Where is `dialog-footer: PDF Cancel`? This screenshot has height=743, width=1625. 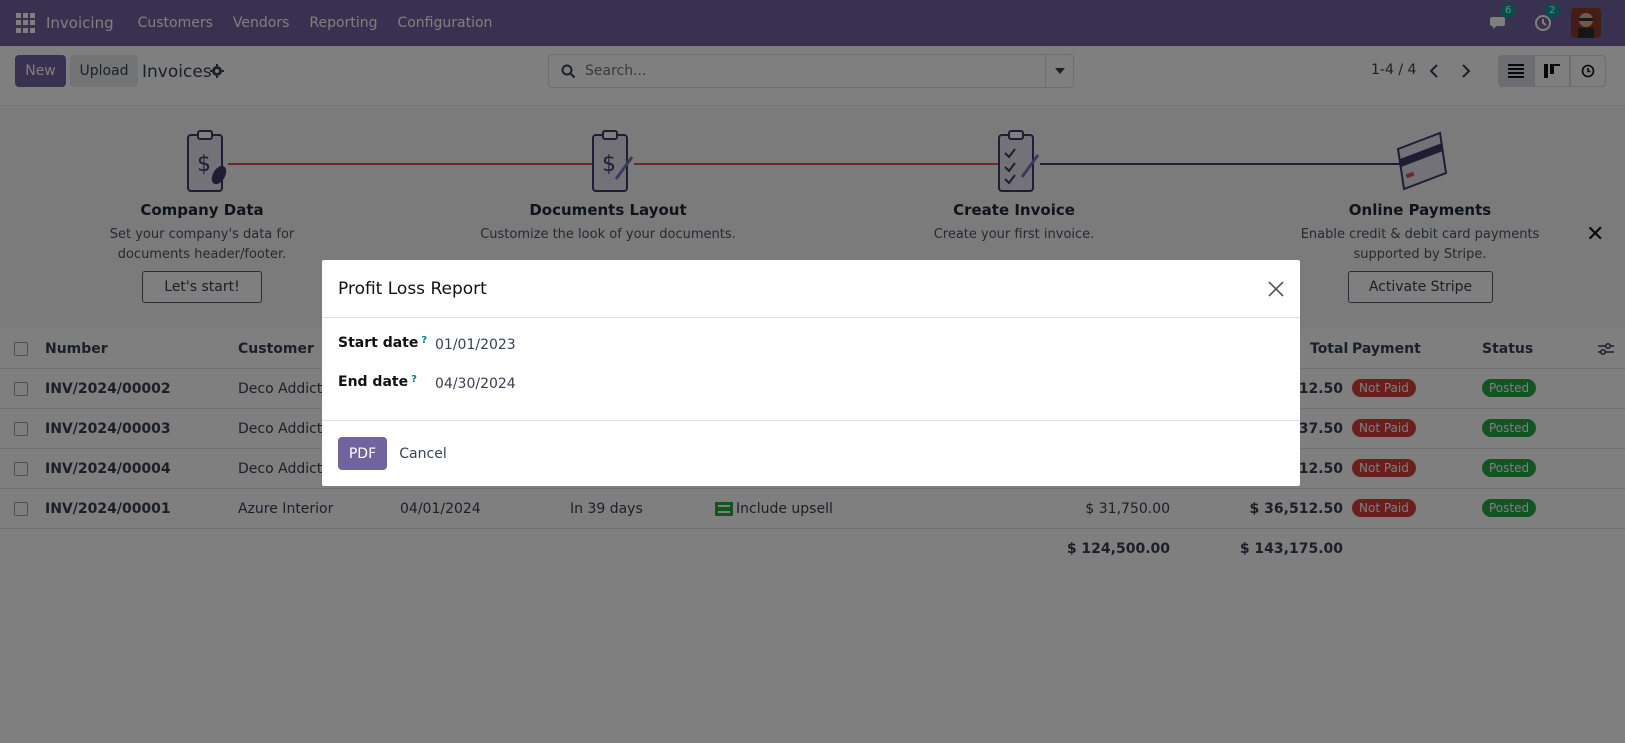 dialog-footer: PDF Cancel is located at coordinates (811, 453).